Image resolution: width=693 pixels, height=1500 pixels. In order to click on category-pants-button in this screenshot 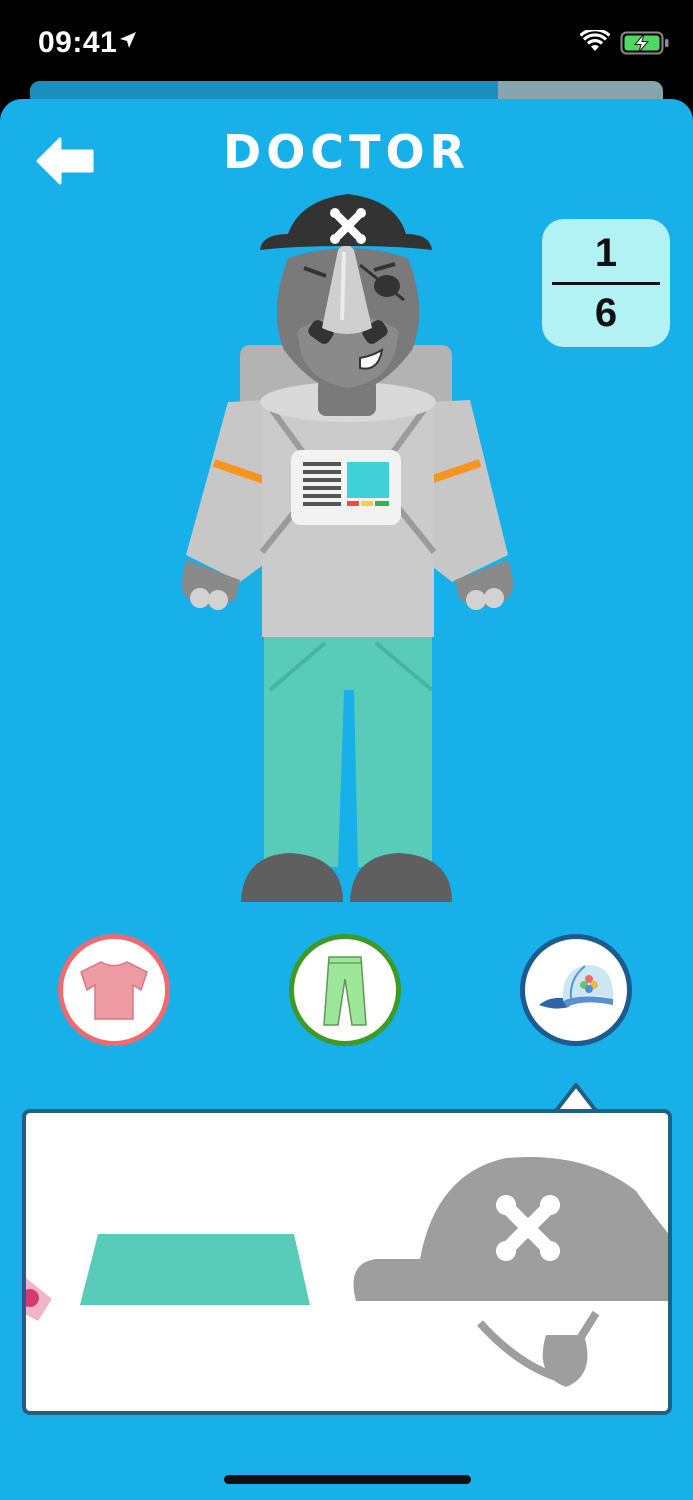, I will do `click(345, 990)`.